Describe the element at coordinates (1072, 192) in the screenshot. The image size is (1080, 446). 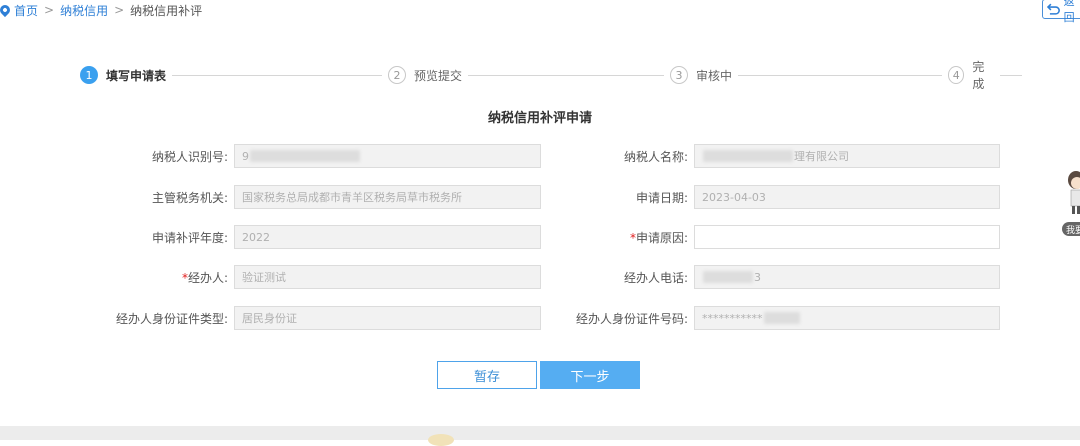
I see `assistant-mascot-icon` at that location.